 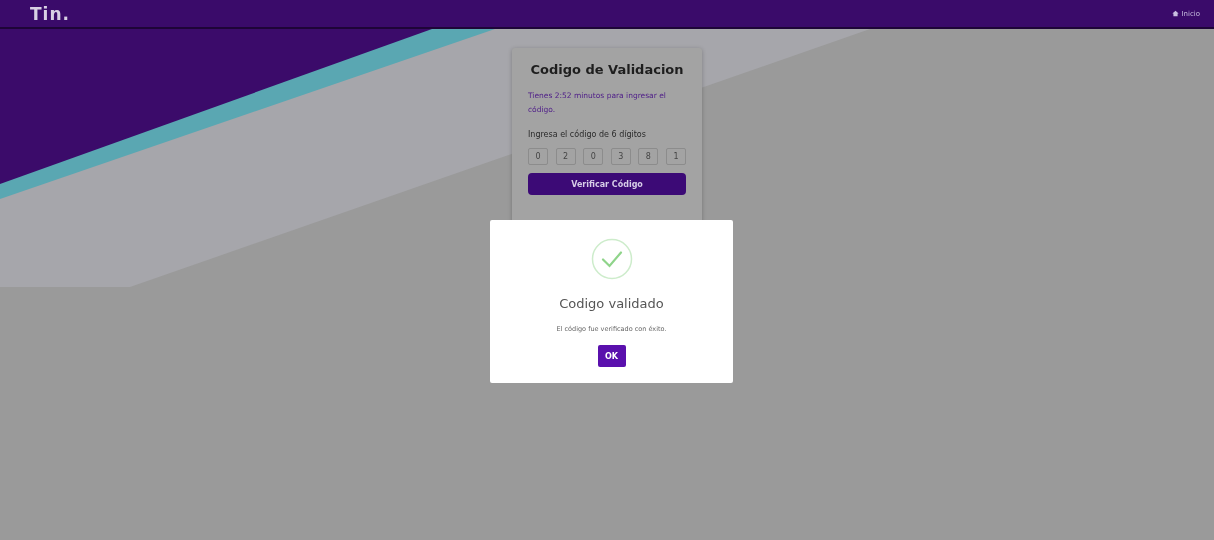 I want to click on digit-field: 3, so click(x=620, y=156).